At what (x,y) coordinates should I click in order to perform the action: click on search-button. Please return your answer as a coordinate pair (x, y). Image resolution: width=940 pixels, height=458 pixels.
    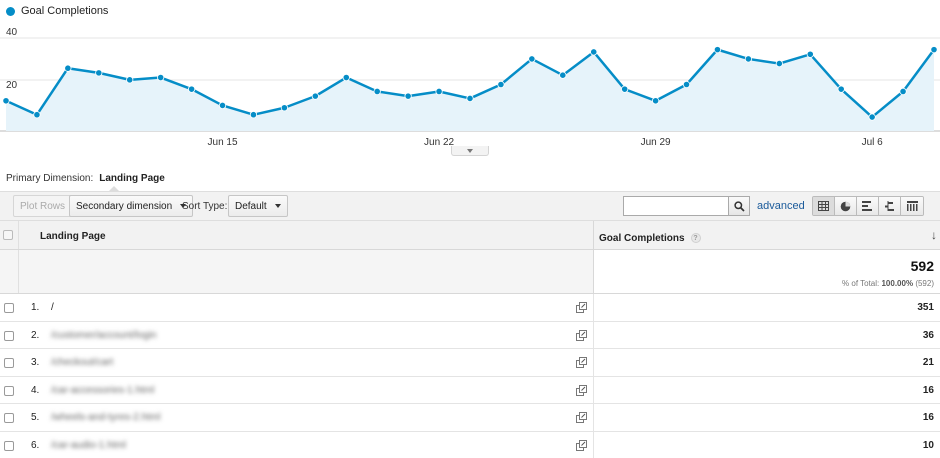
    Looking at the image, I should click on (739, 206).